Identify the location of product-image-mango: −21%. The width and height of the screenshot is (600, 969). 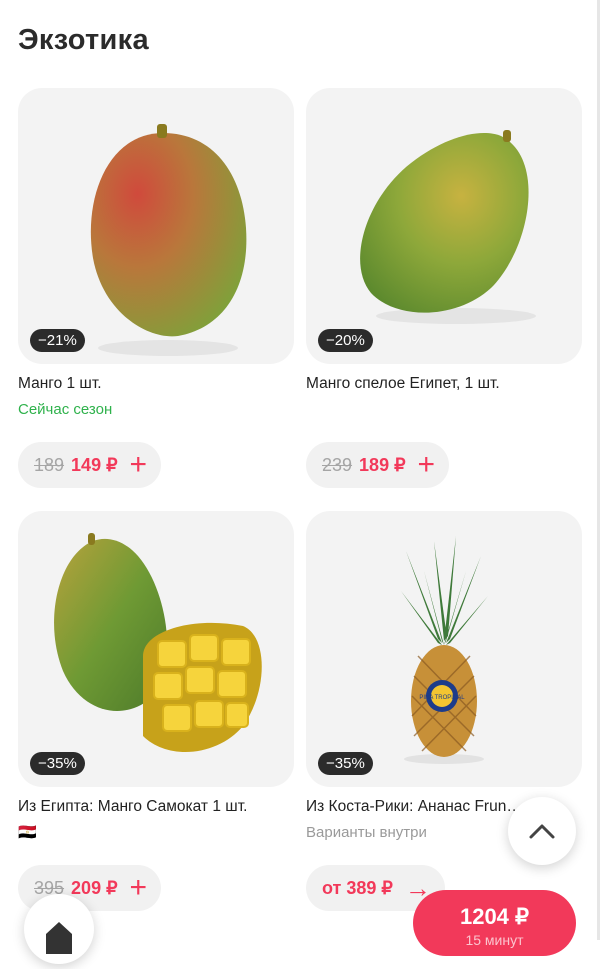
(156, 226).